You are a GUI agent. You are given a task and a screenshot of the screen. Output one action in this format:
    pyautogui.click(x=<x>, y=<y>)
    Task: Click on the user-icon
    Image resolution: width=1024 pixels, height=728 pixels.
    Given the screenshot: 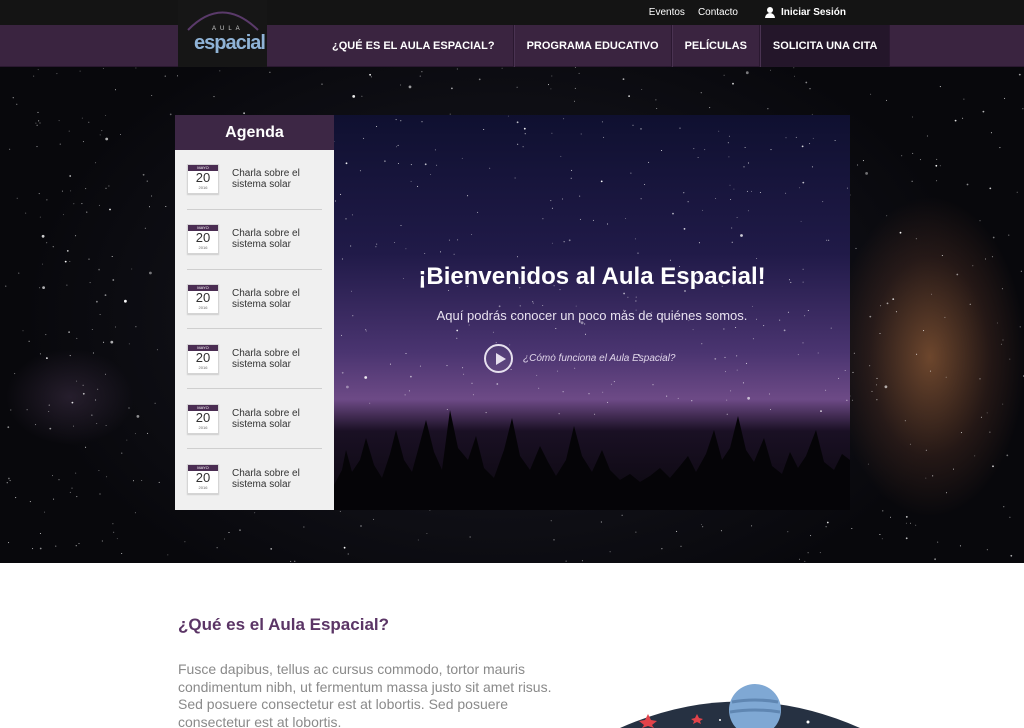 What is the action you would take?
    pyautogui.click(x=769, y=12)
    